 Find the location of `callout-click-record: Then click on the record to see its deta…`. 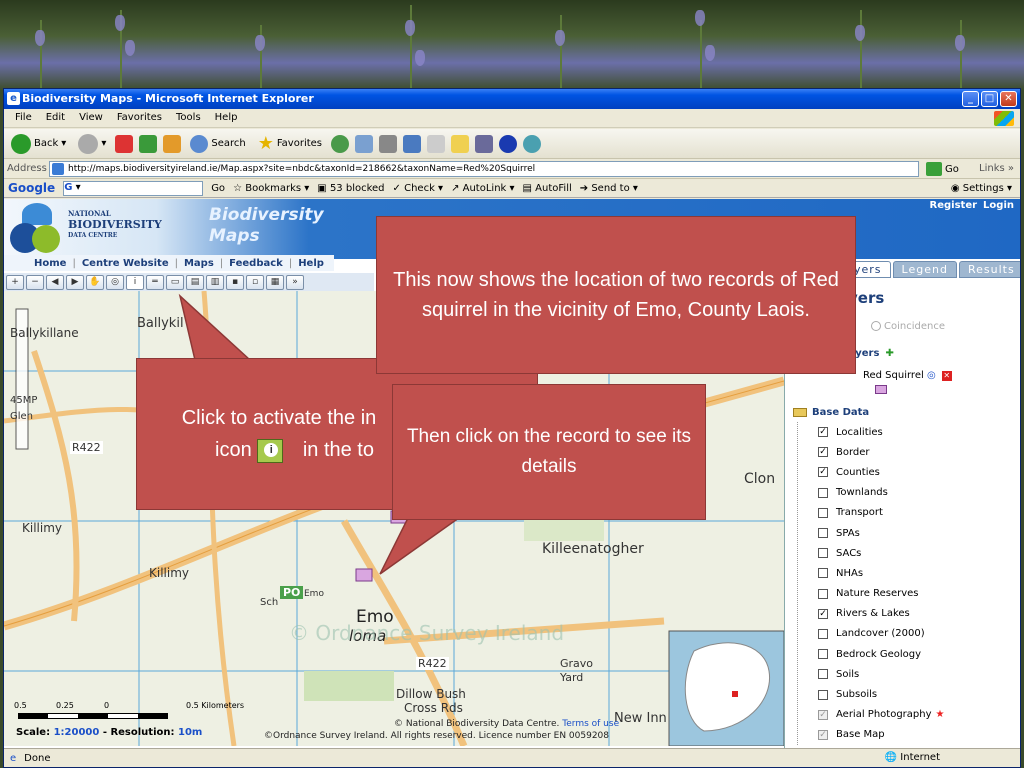

callout-click-record: Then click on the record to see its deta… is located at coordinates (549, 452).